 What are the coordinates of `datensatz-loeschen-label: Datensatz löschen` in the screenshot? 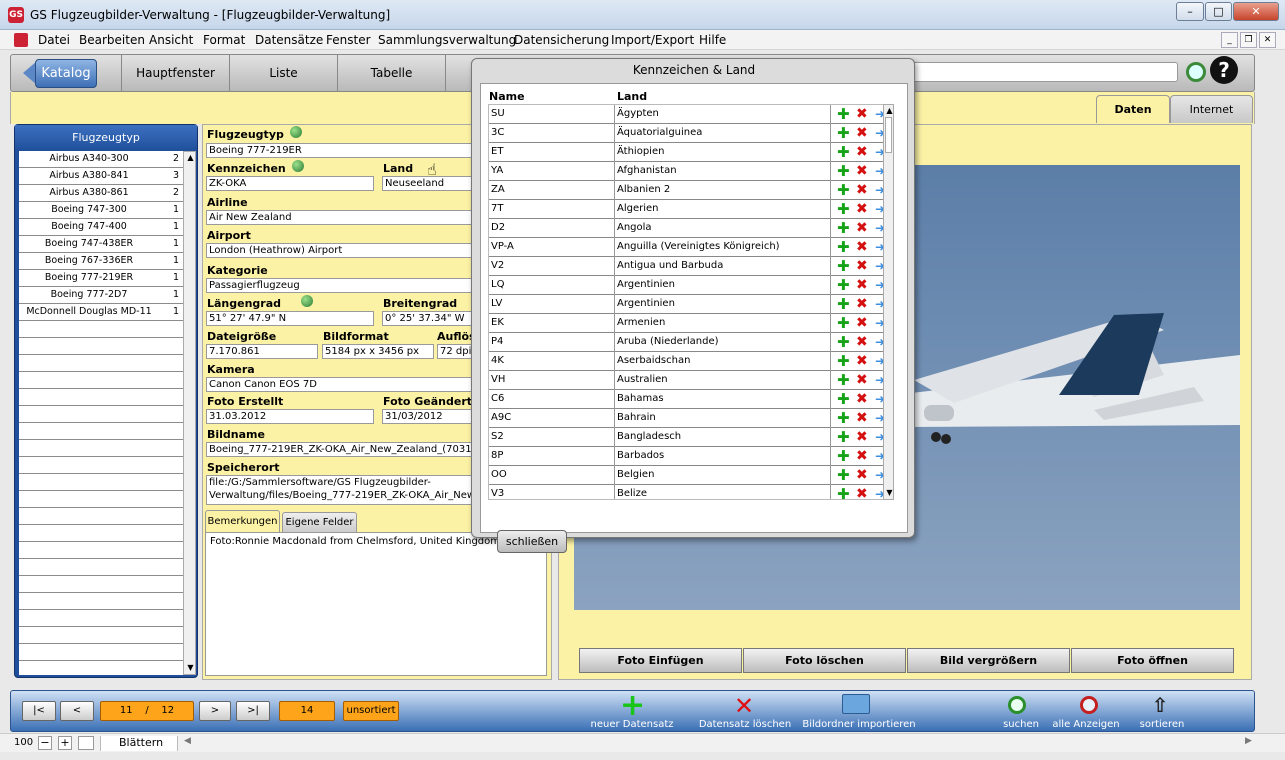 It's located at (745, 724).